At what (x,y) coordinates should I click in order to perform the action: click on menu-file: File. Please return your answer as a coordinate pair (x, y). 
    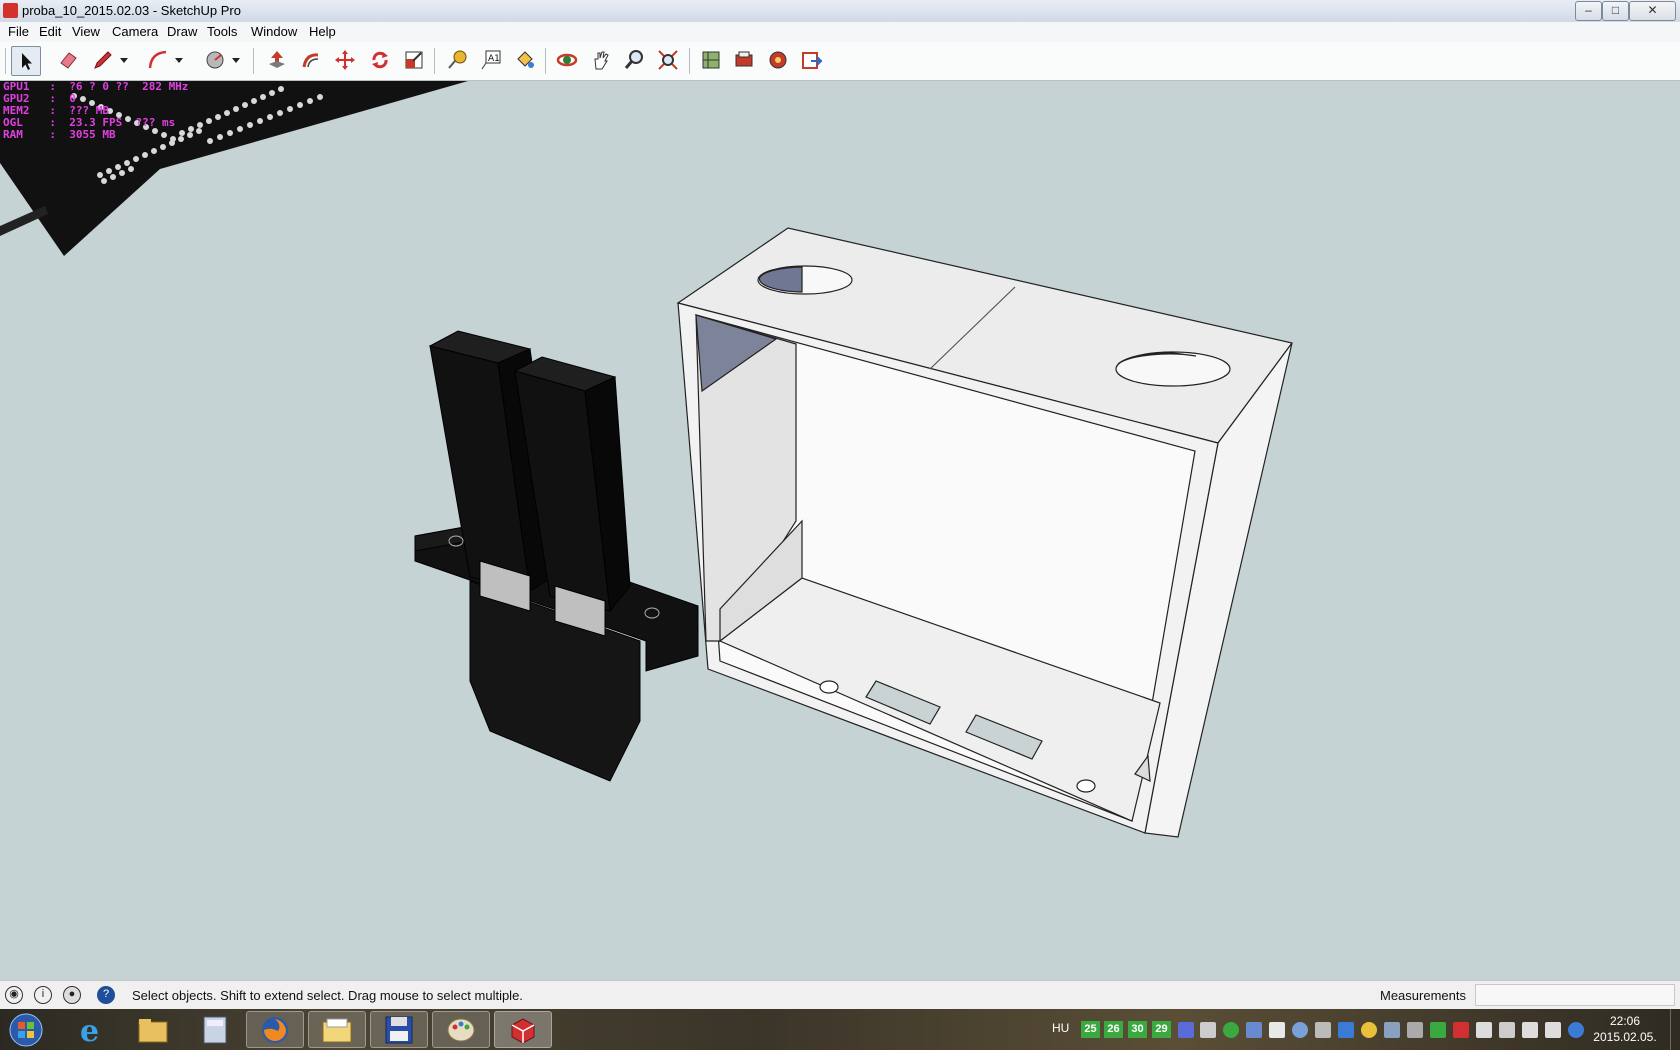
    Looking at the image, I should click on (18, 31).